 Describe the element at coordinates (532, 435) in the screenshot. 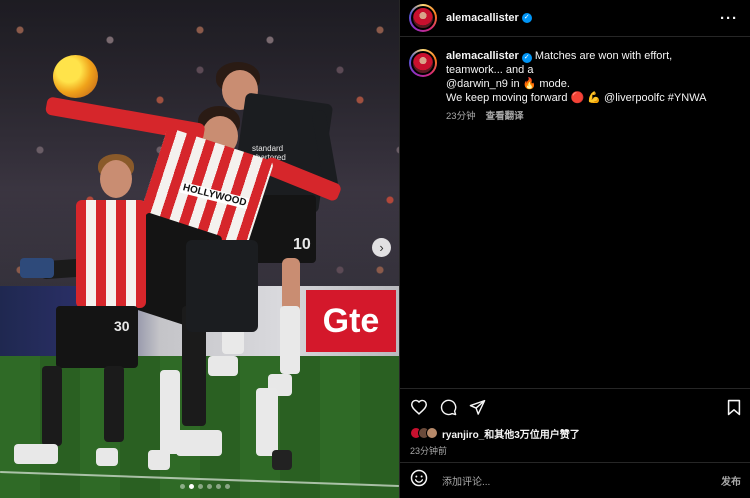

I see `likes-suffix: 和其他3万位用户赞了` at that location.